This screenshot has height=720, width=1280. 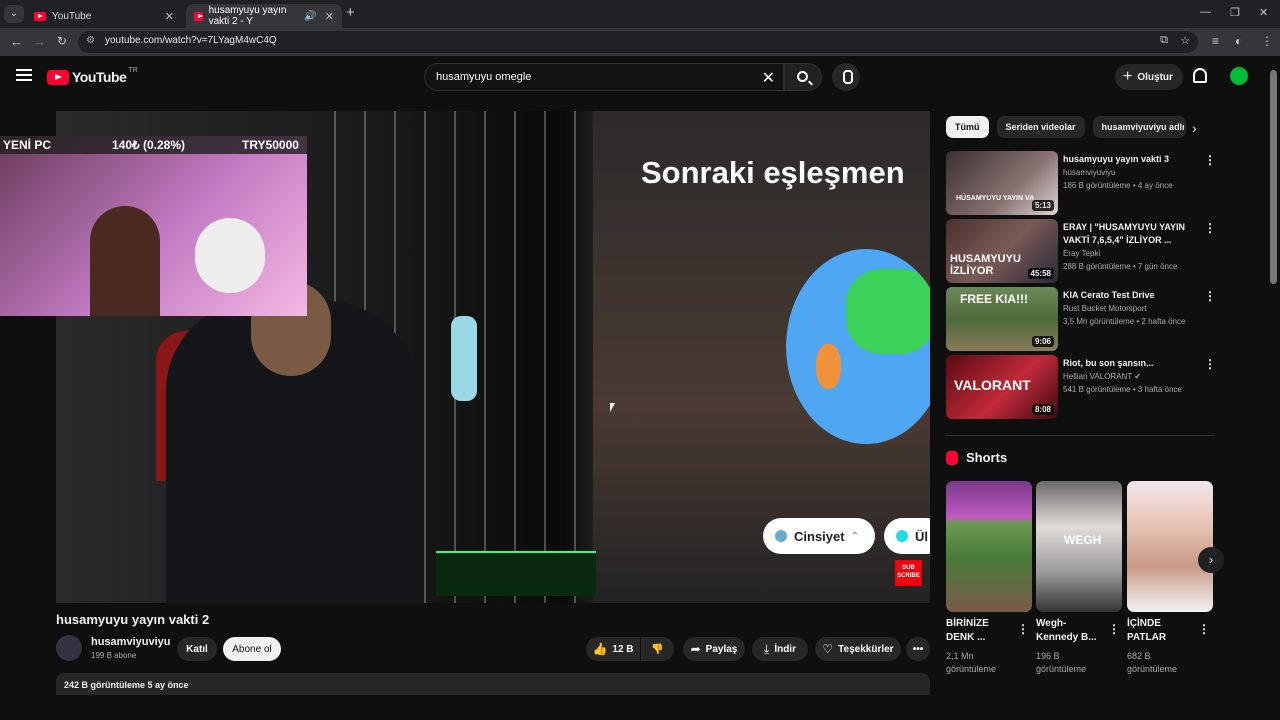 I want to click on account-avatar, so click(x=1239, y=76).